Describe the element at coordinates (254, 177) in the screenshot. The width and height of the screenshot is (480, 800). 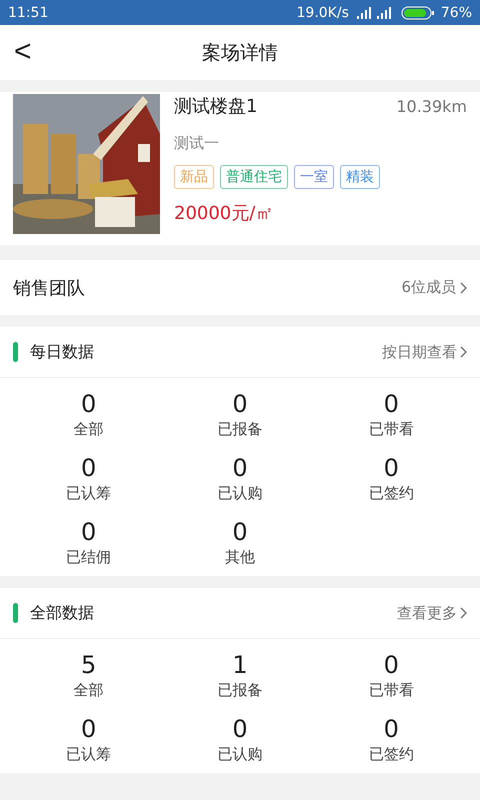
I see `property-tag: 普通住宅` at that location.